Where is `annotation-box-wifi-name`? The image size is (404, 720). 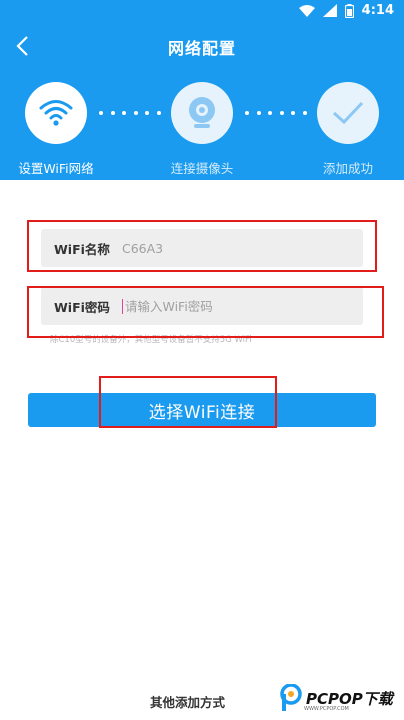 annotation-box-wifi-name is located at coordinates (202, 246).